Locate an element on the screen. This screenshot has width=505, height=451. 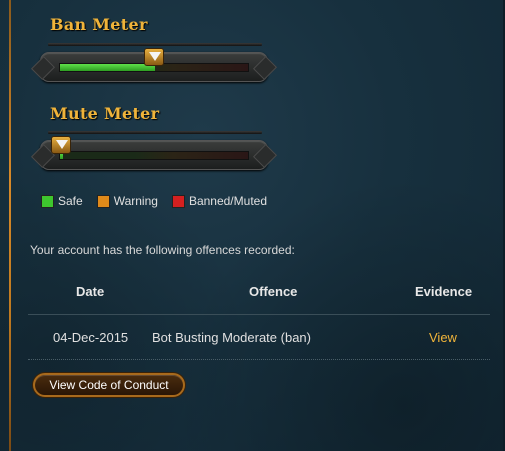
legend-item-warning: Warning is located at coordinates (127, 201).